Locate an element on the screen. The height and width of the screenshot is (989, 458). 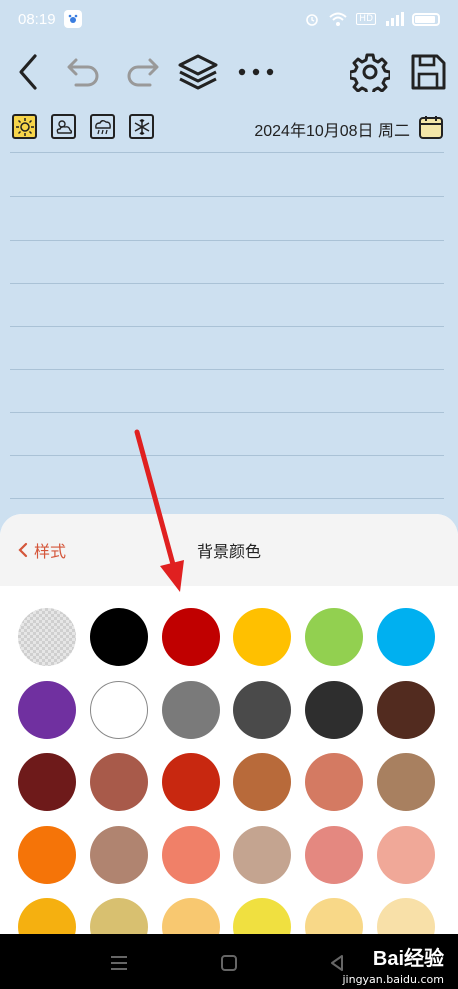
weather-rain-option is located at coordinates (102, 126).